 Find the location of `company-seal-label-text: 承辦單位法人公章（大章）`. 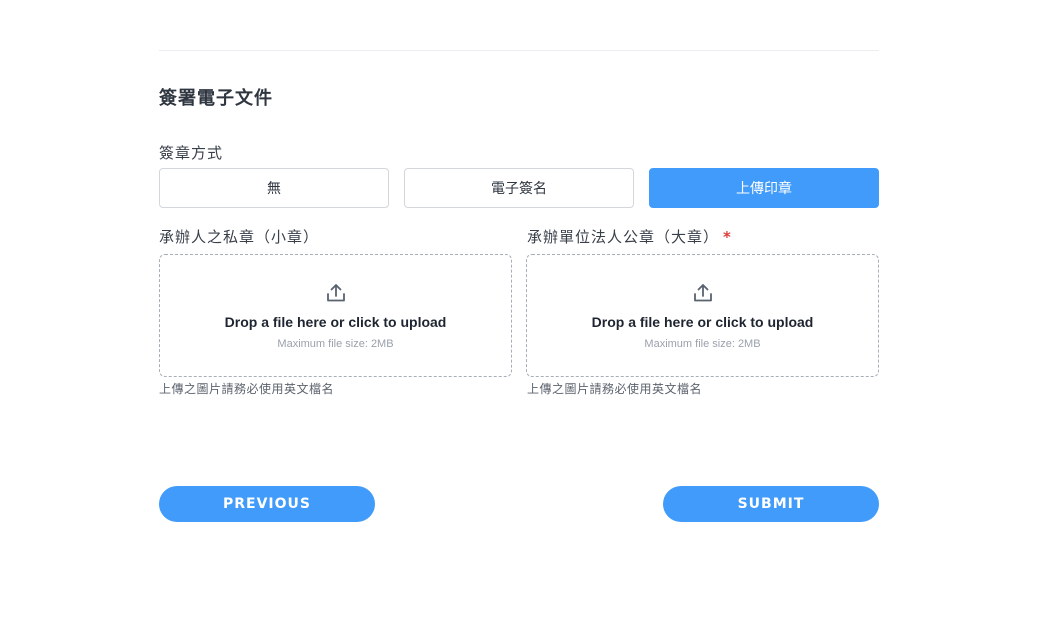

company-seal-label-text: 承辦單位法人公章（大章） is located at coordinates (623, 237).